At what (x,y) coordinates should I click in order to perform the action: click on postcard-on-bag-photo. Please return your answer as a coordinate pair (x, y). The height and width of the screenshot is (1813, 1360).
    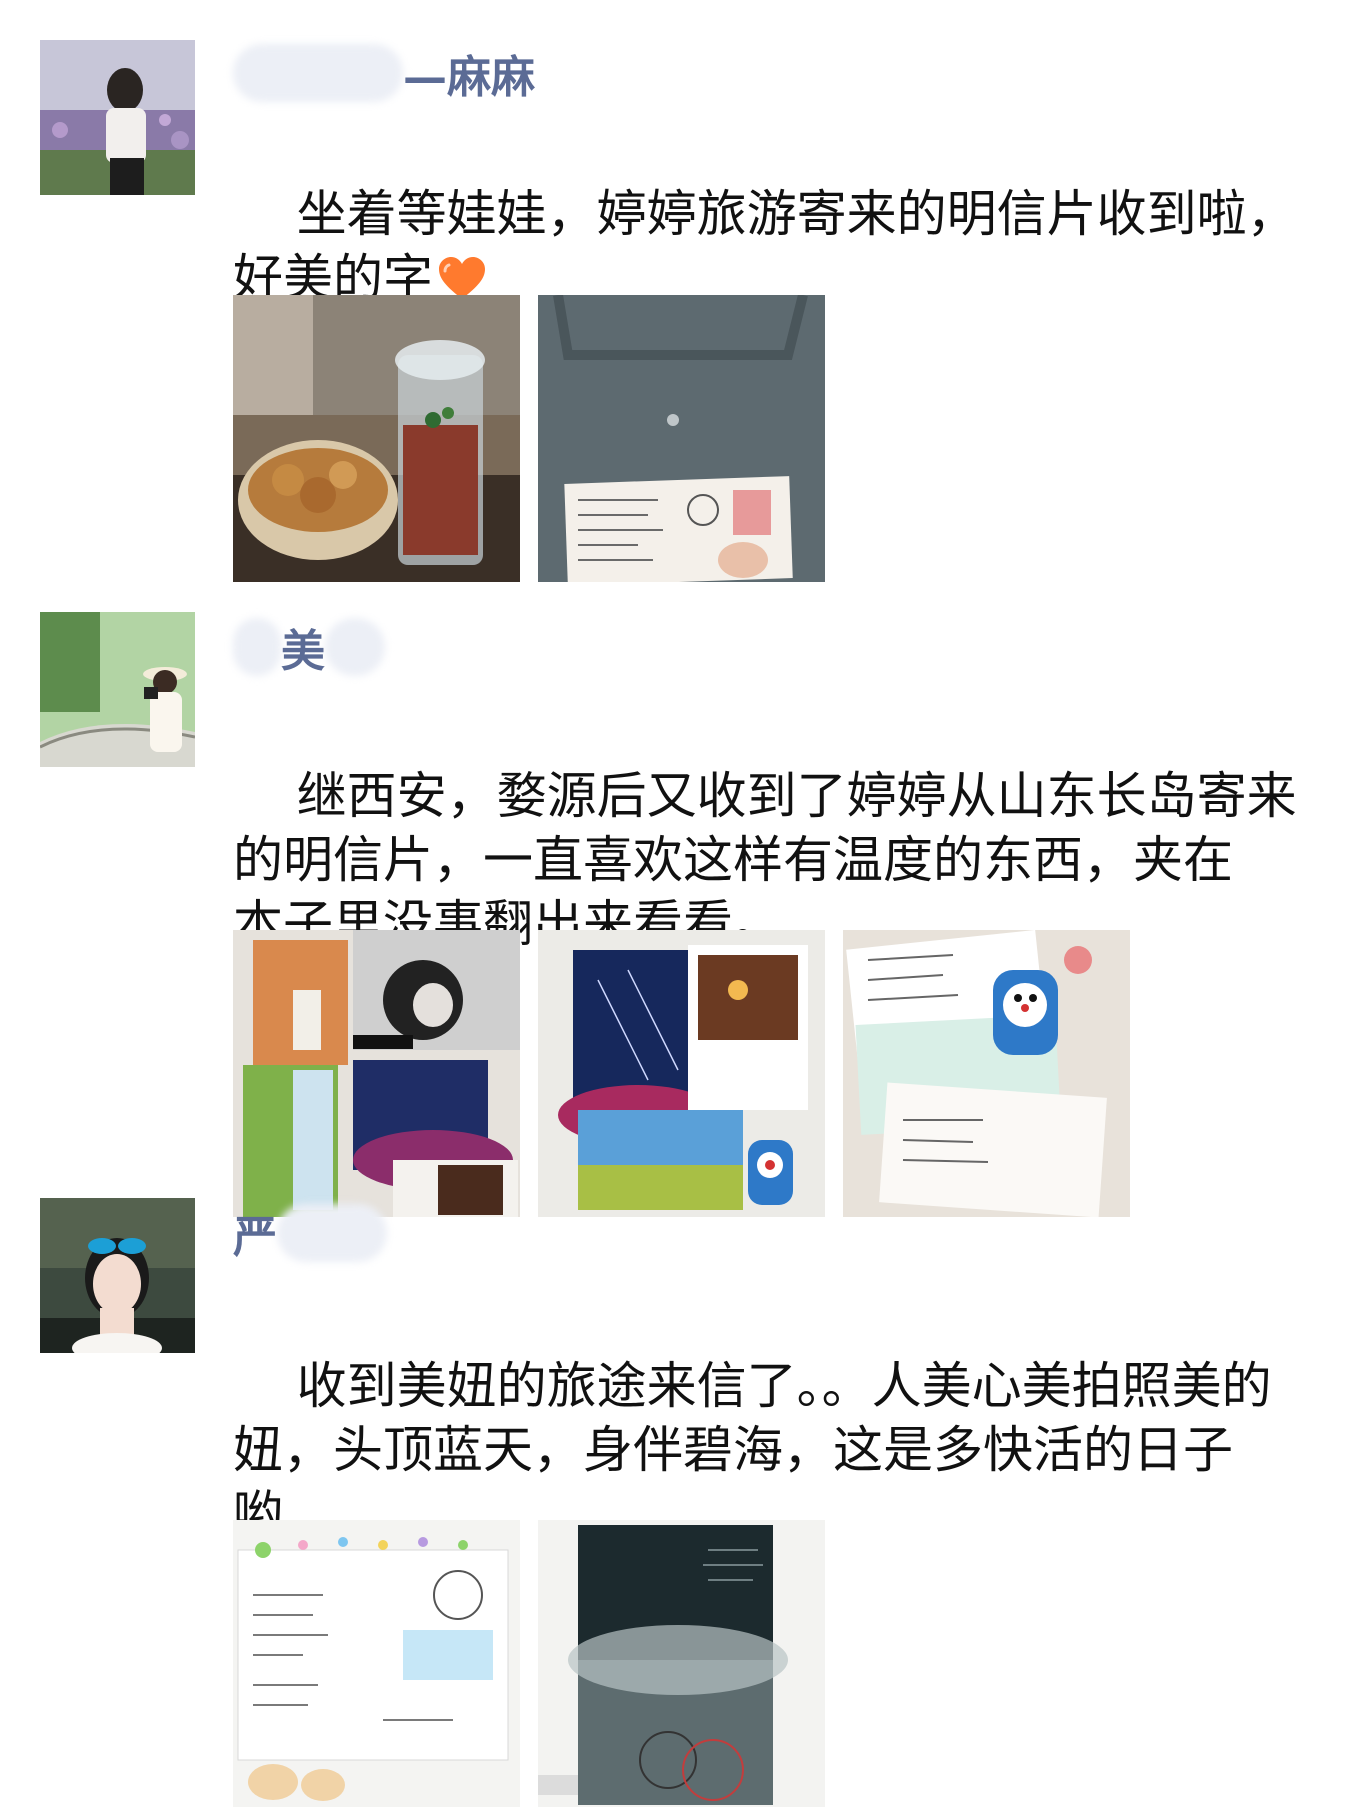
    Looking at the image, I should click on (681, 438).